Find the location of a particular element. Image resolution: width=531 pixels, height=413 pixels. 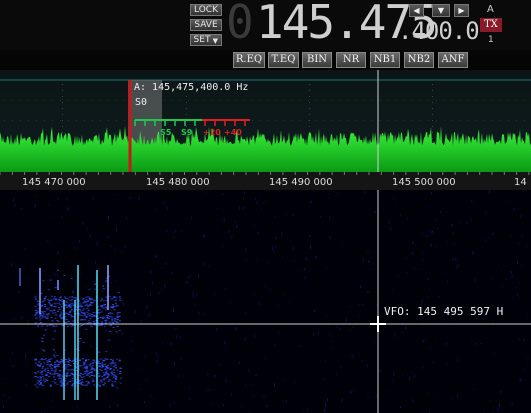

tune-right-button: ▶ is located at coordinates (461, 10).